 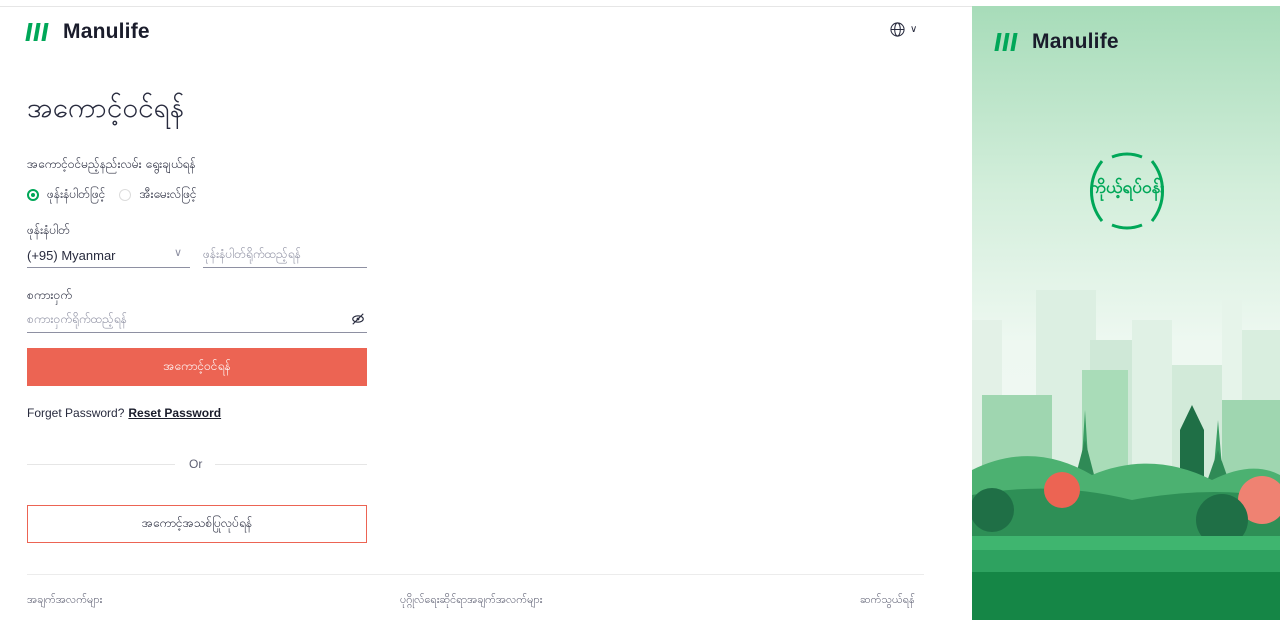 I want to click on globe-icon, so click(x=897, y=29).